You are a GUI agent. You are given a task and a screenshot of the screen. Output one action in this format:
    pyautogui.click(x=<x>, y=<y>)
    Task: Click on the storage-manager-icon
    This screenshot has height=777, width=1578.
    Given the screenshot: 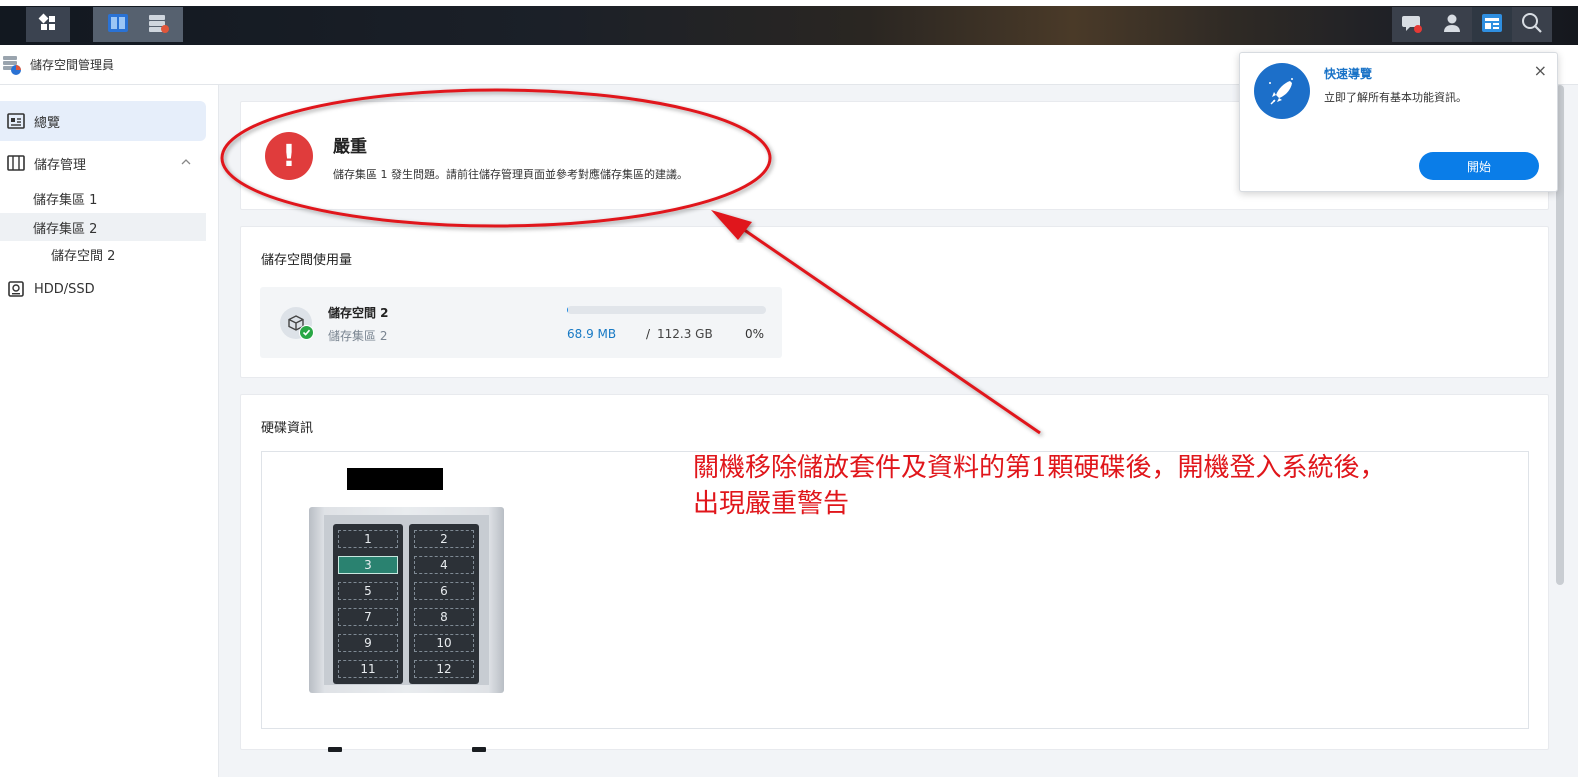 What is the action you would take?
    pyautogui.click(x=118, y=25)
    